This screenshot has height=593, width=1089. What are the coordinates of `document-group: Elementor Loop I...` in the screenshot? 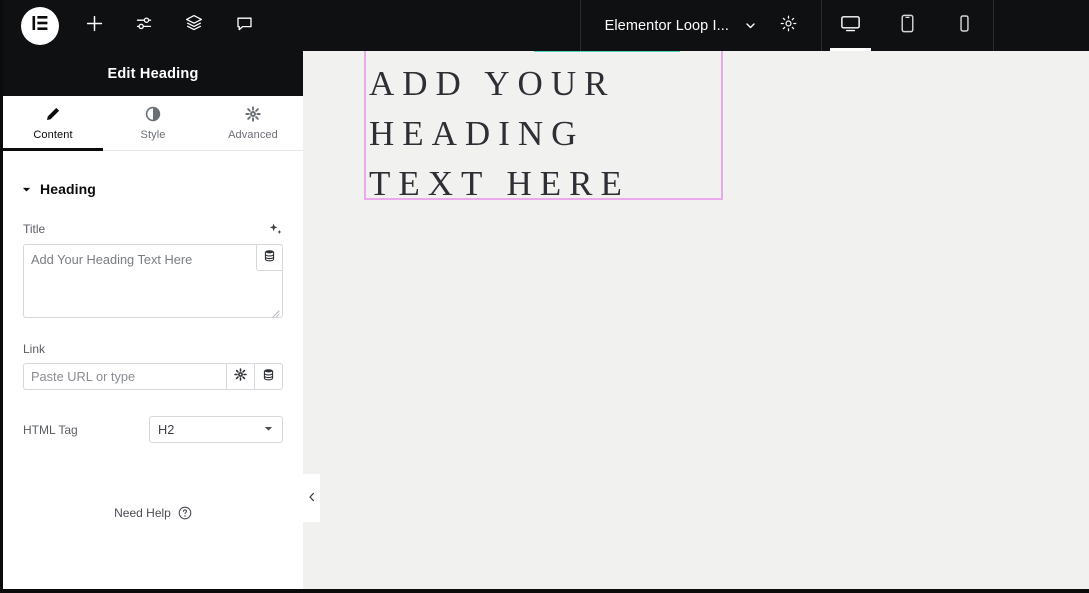 It's located at (701, 25).